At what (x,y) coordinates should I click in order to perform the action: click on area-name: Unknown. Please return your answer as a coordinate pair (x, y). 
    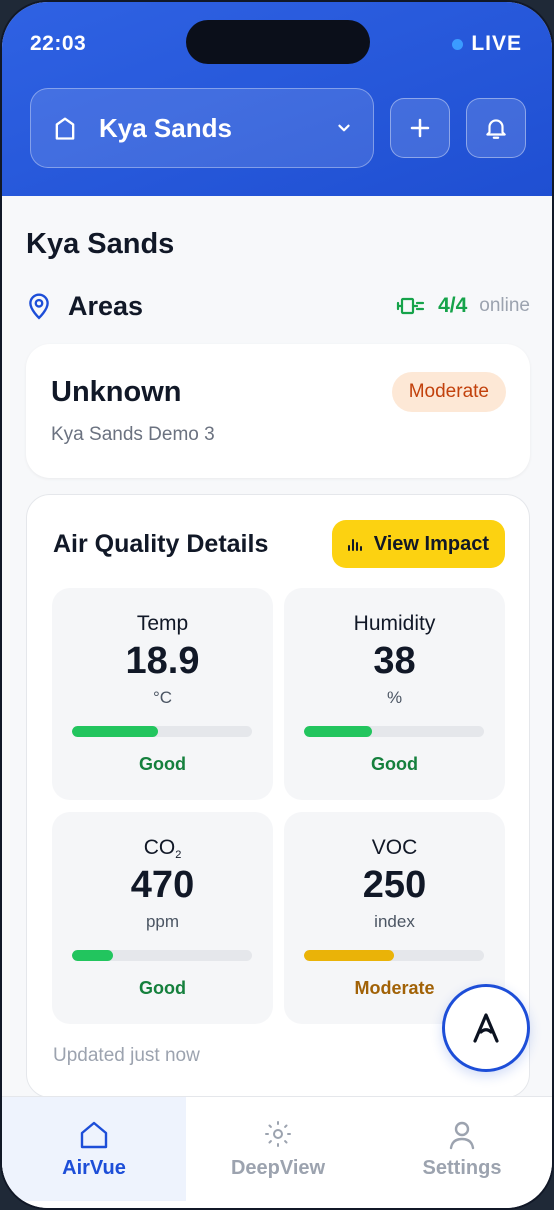
    Looking at the image, I should click on (116, 392).